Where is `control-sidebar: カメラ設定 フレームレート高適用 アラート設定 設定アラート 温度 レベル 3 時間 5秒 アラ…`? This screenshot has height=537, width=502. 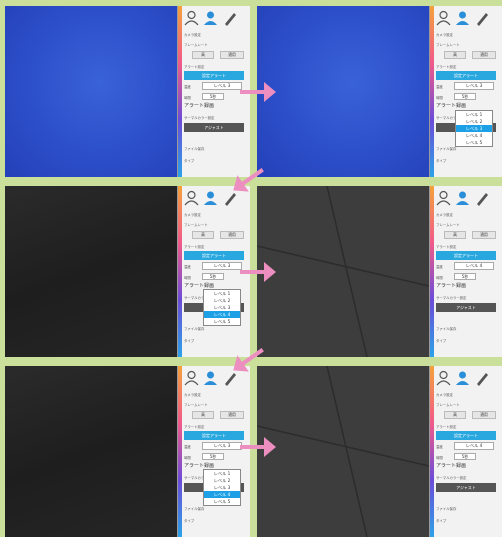
control-sidebar: カメラ設定 フレームレート高適用 アラート設定 設定アラート 温度 レベル 3 時間 5秒 アラ… is located at coordinates (465, 91).